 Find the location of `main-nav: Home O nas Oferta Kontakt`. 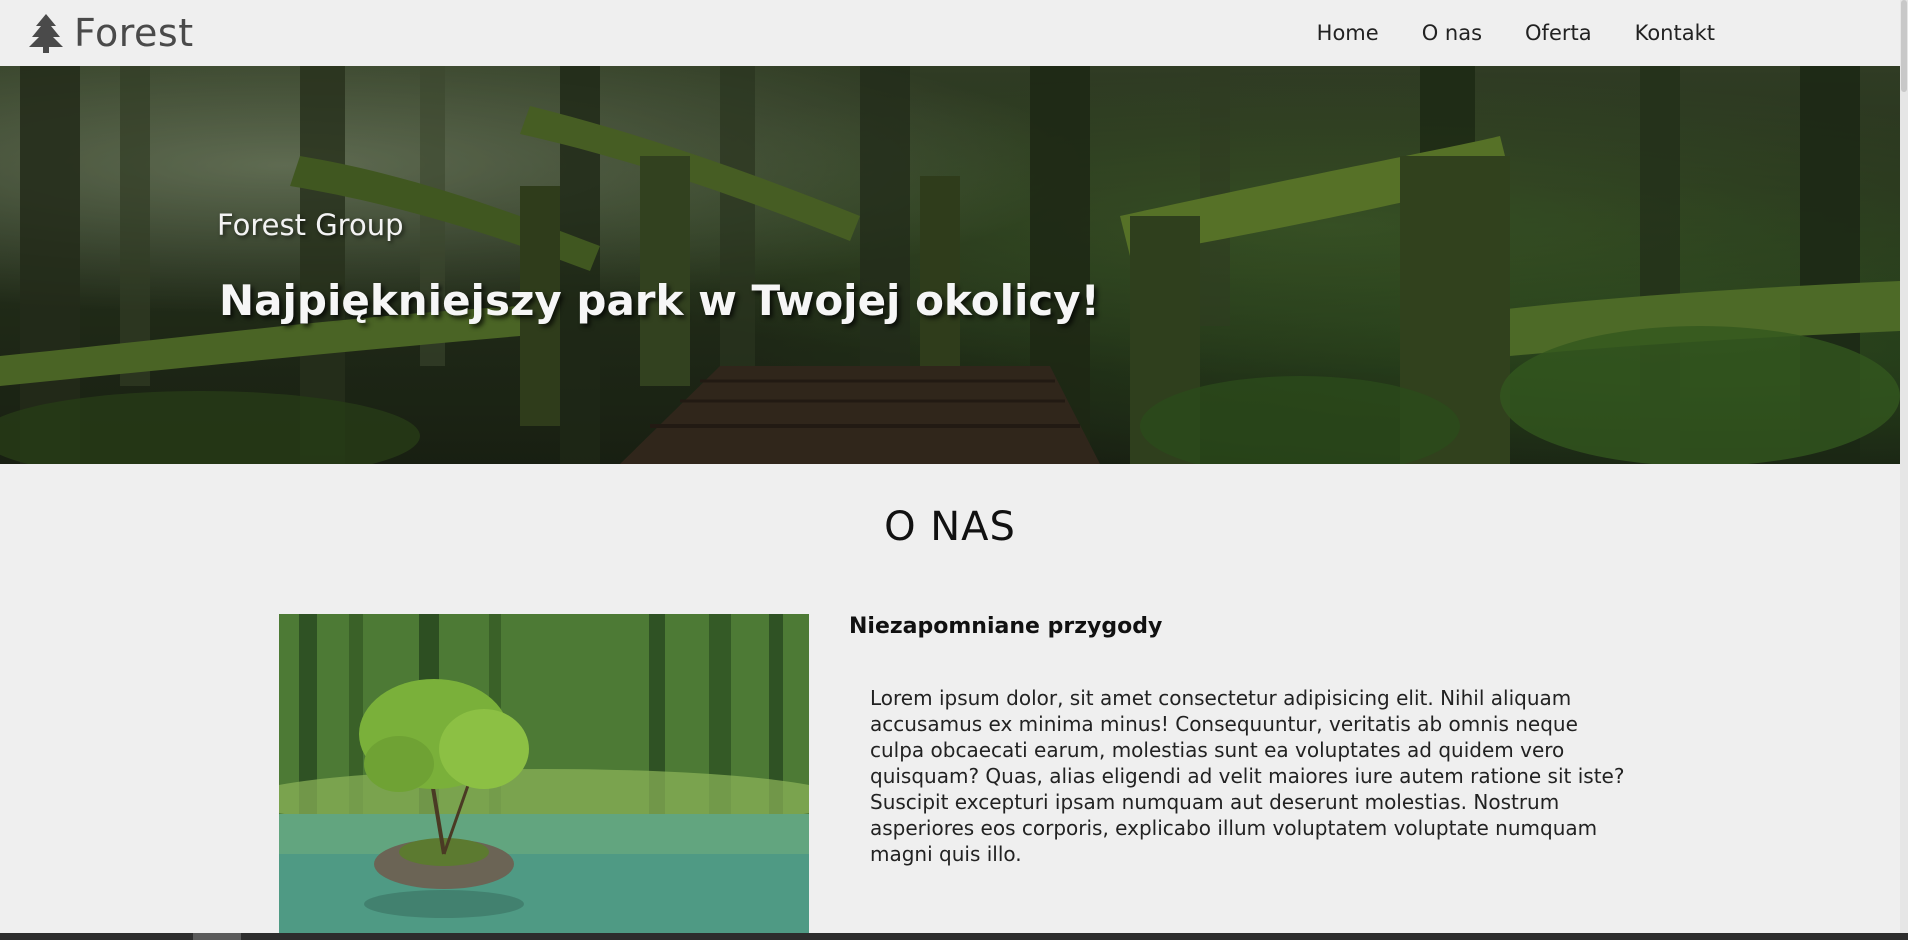

main-nav: Home O nas Oferta Kontakt is located at coordinates (1516, 33).